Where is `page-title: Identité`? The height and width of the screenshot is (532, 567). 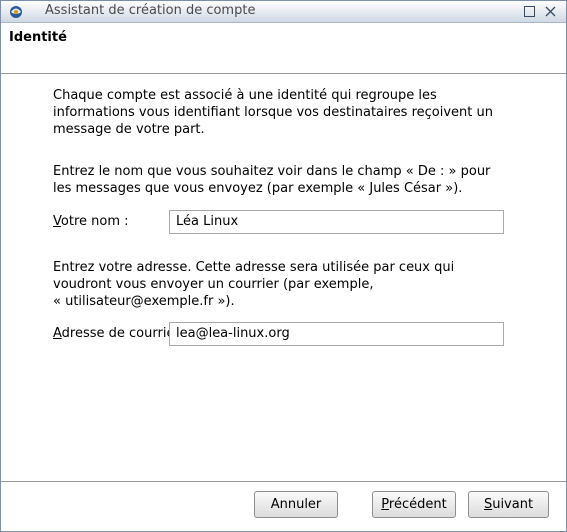
page-title: Identité is located at coordinates (38, 37).